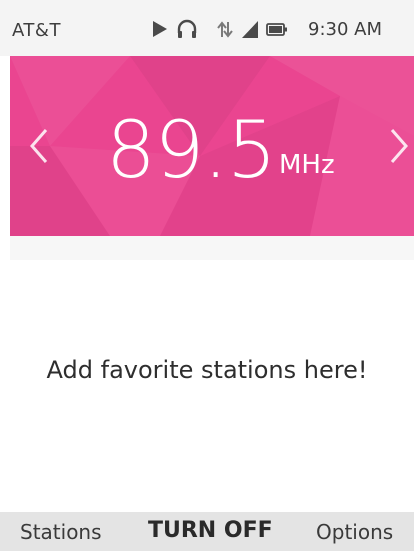 This screenshot has width=414, height=551. Describe the element at coordinates (307, 165) in the screenshot. I see `frequency-unit: MHz` at that location.